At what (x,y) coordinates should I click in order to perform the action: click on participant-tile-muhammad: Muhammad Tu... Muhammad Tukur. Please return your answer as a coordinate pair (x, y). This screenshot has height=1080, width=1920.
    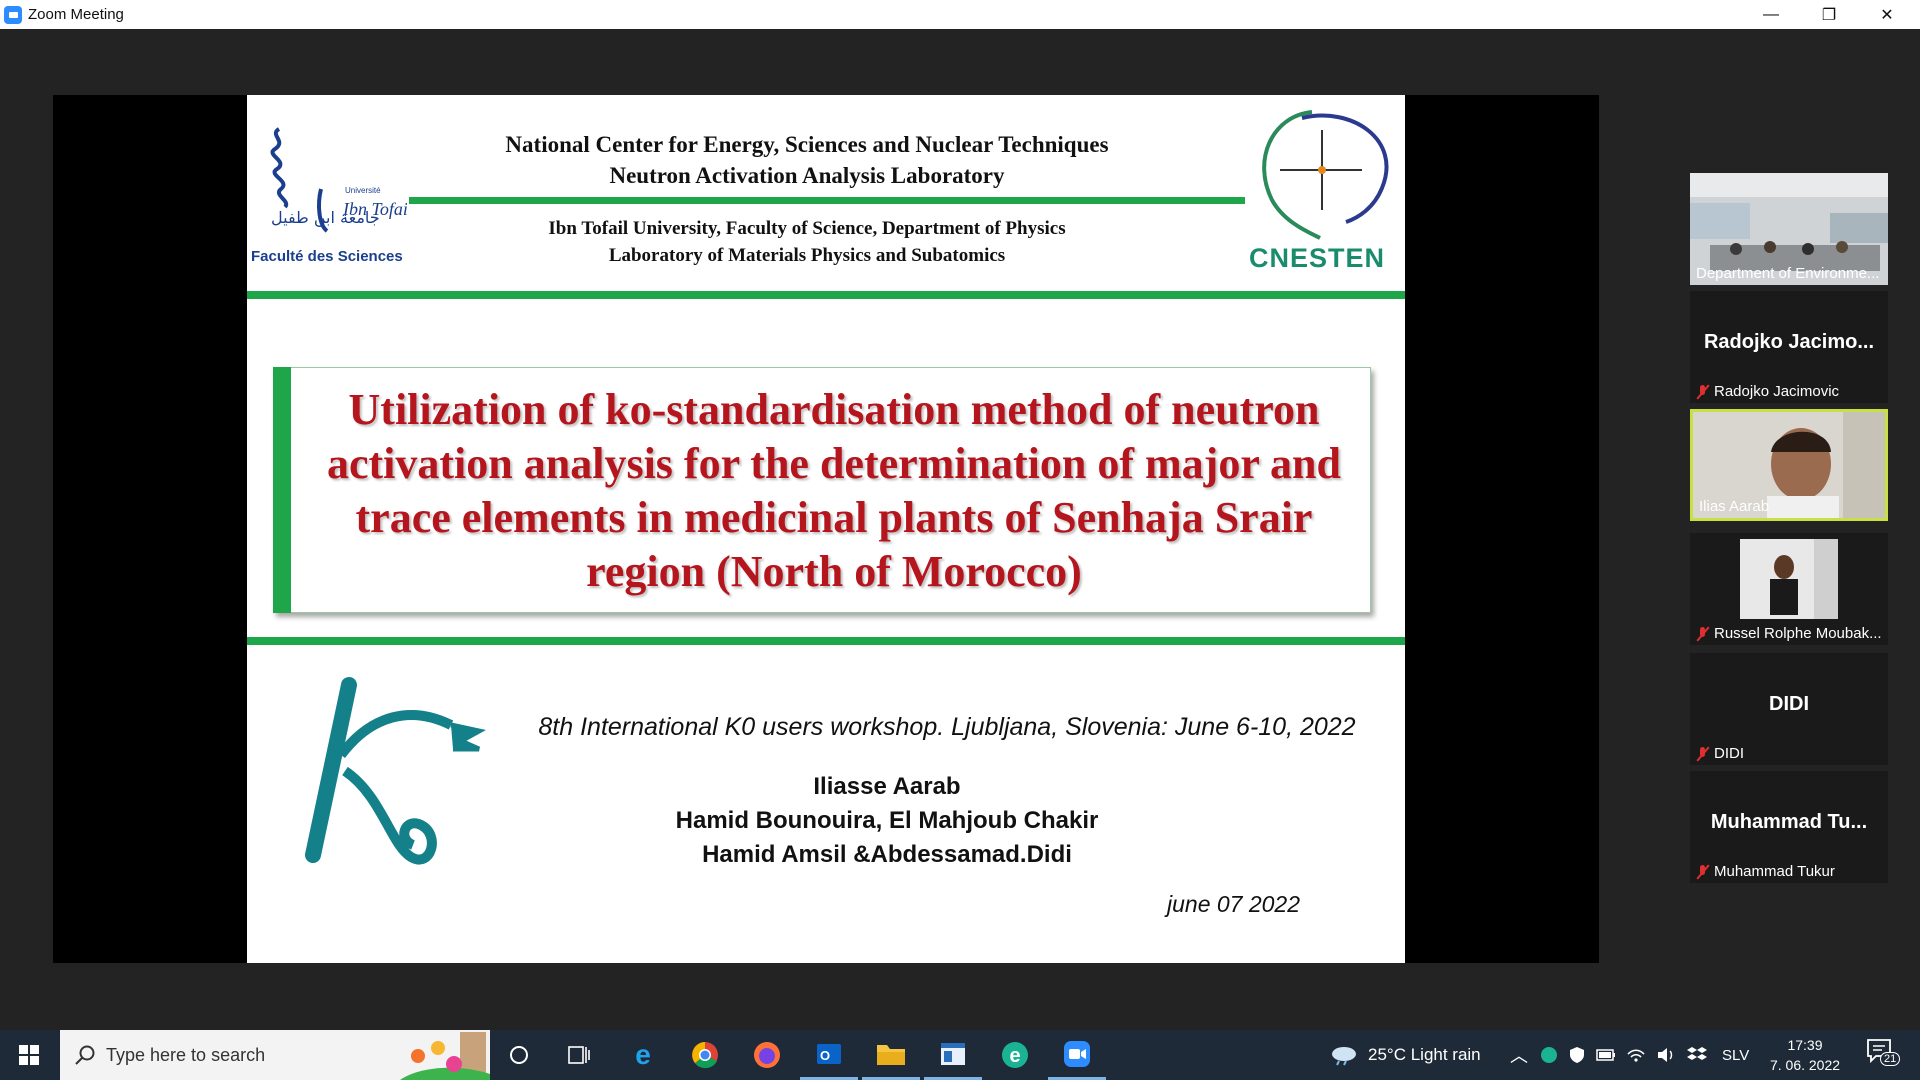
    Looking at the image, I should click on (1789, 827).